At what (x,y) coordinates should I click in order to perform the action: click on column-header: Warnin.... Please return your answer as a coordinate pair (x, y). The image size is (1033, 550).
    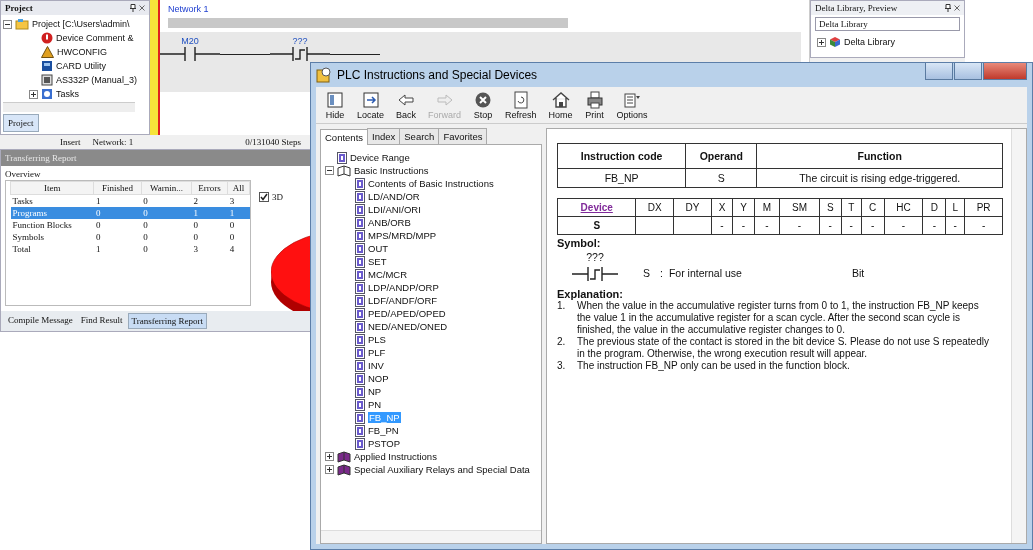
    Looking at the image, I should click on (166, 188).